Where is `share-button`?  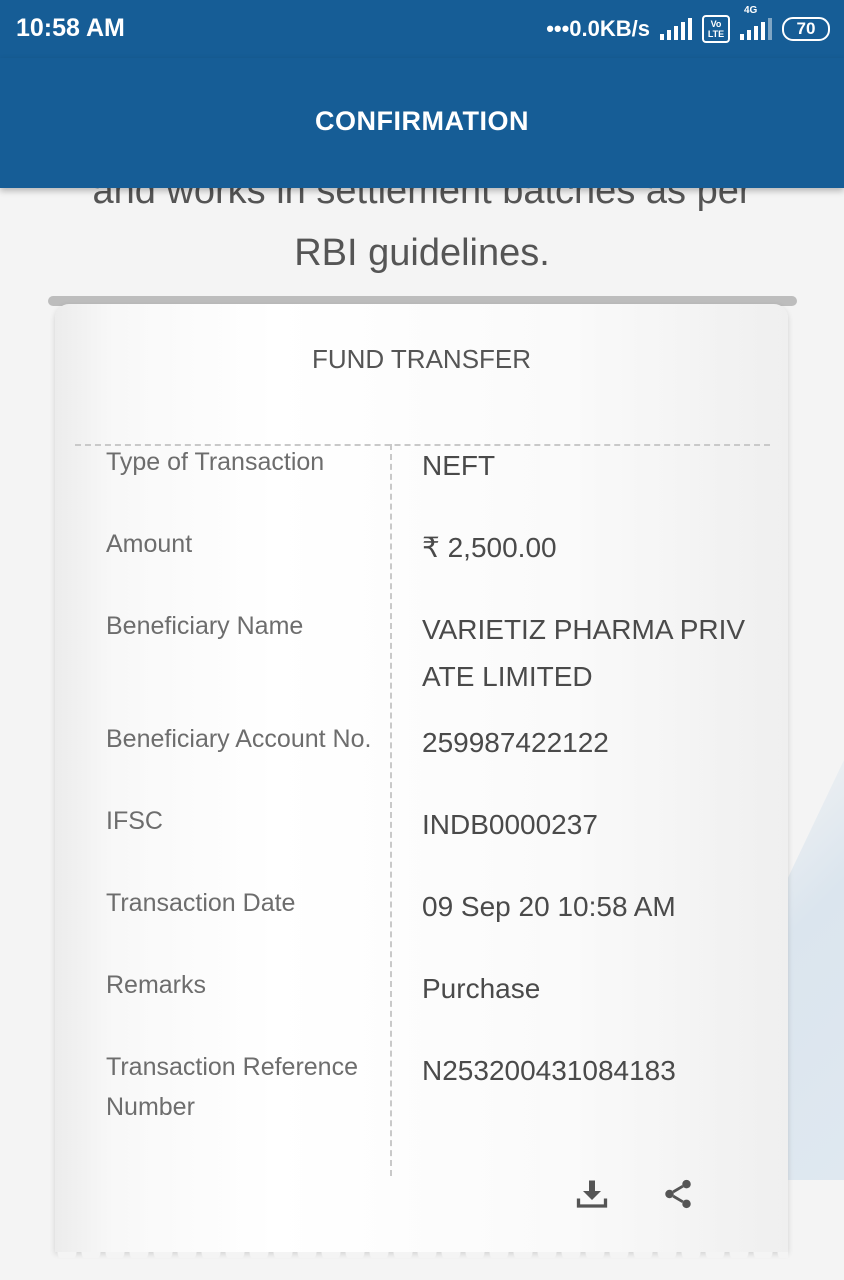 share-button is located at coordinates (678, 1194).